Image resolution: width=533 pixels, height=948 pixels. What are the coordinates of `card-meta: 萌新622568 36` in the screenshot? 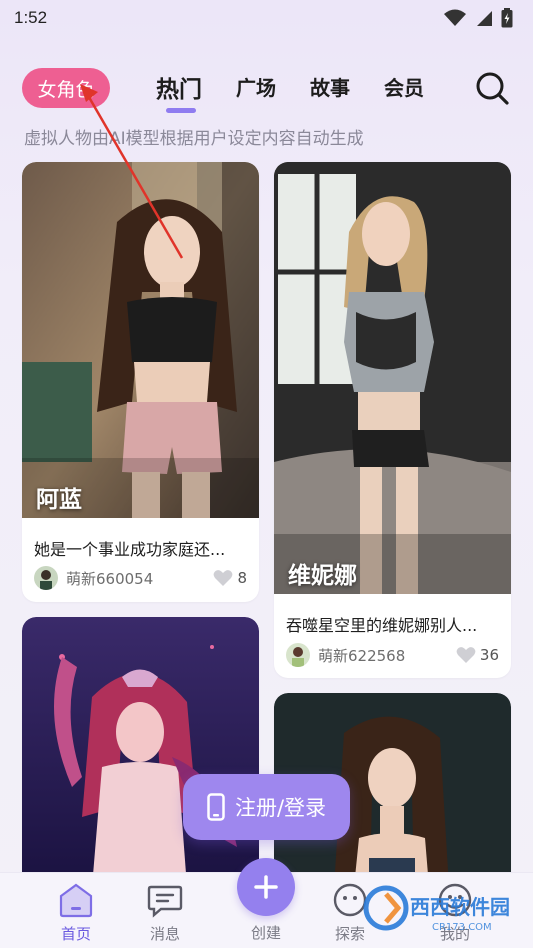 It's located at (392, 655).